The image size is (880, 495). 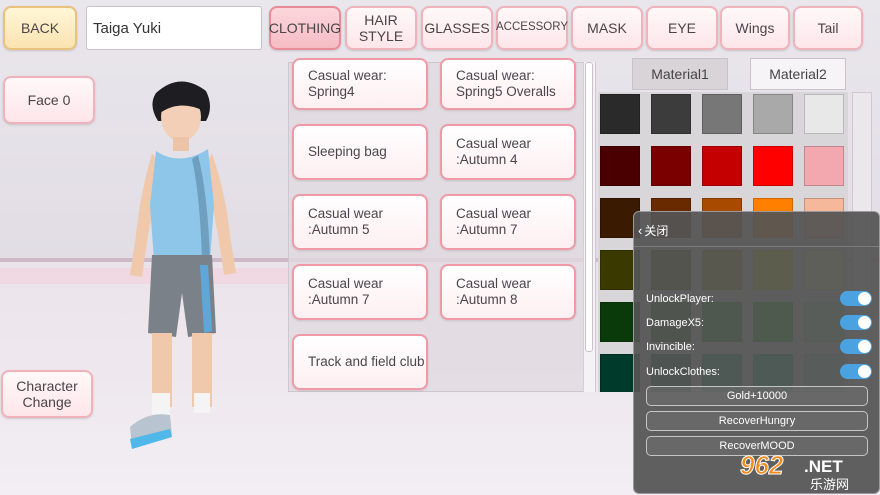 I want to click on tab-clothing: CLOTHING, so click(x=305, y=28).